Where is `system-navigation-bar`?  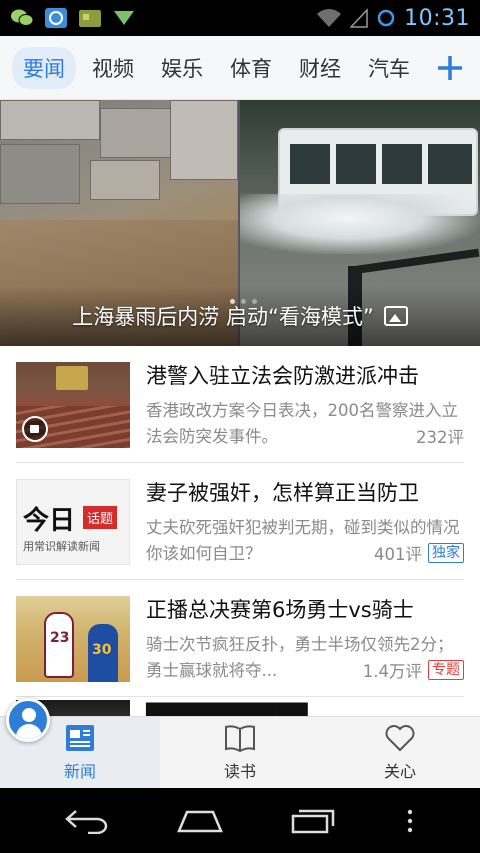
system-navigation-bar is located at coordinates (240, 820).